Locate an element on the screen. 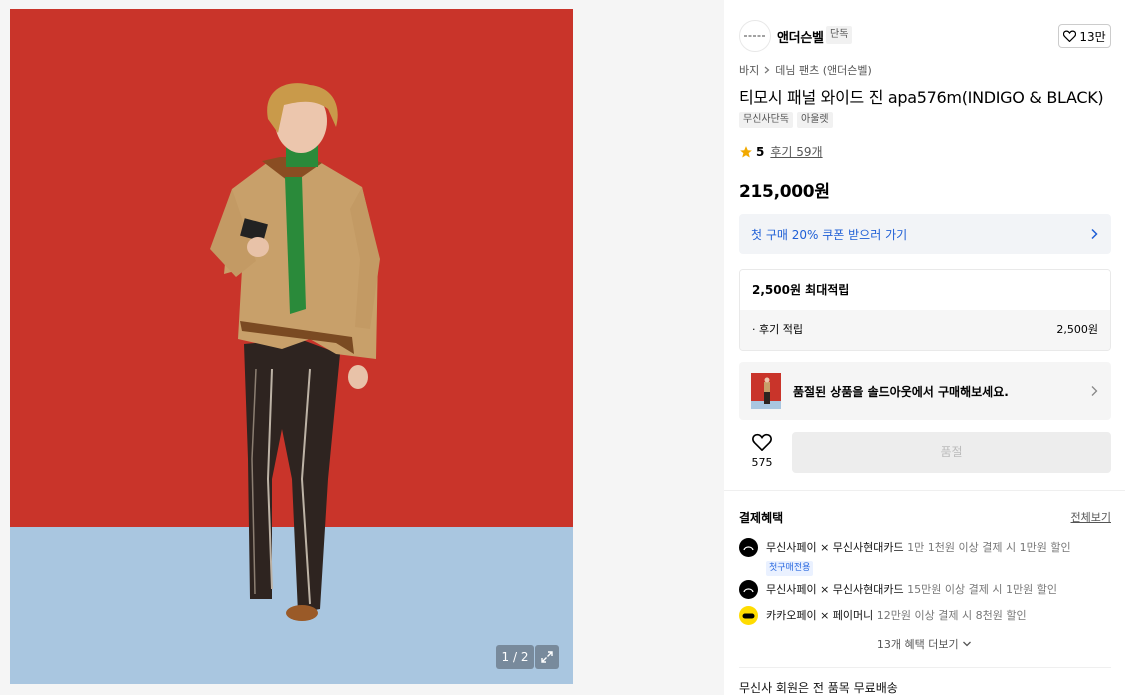 The width and height of the screenshot is (1125, 695). soldout-banner: 품절된 상품을 솔드아웃에서 구매해보세요. is located at coordinates (925, 391).